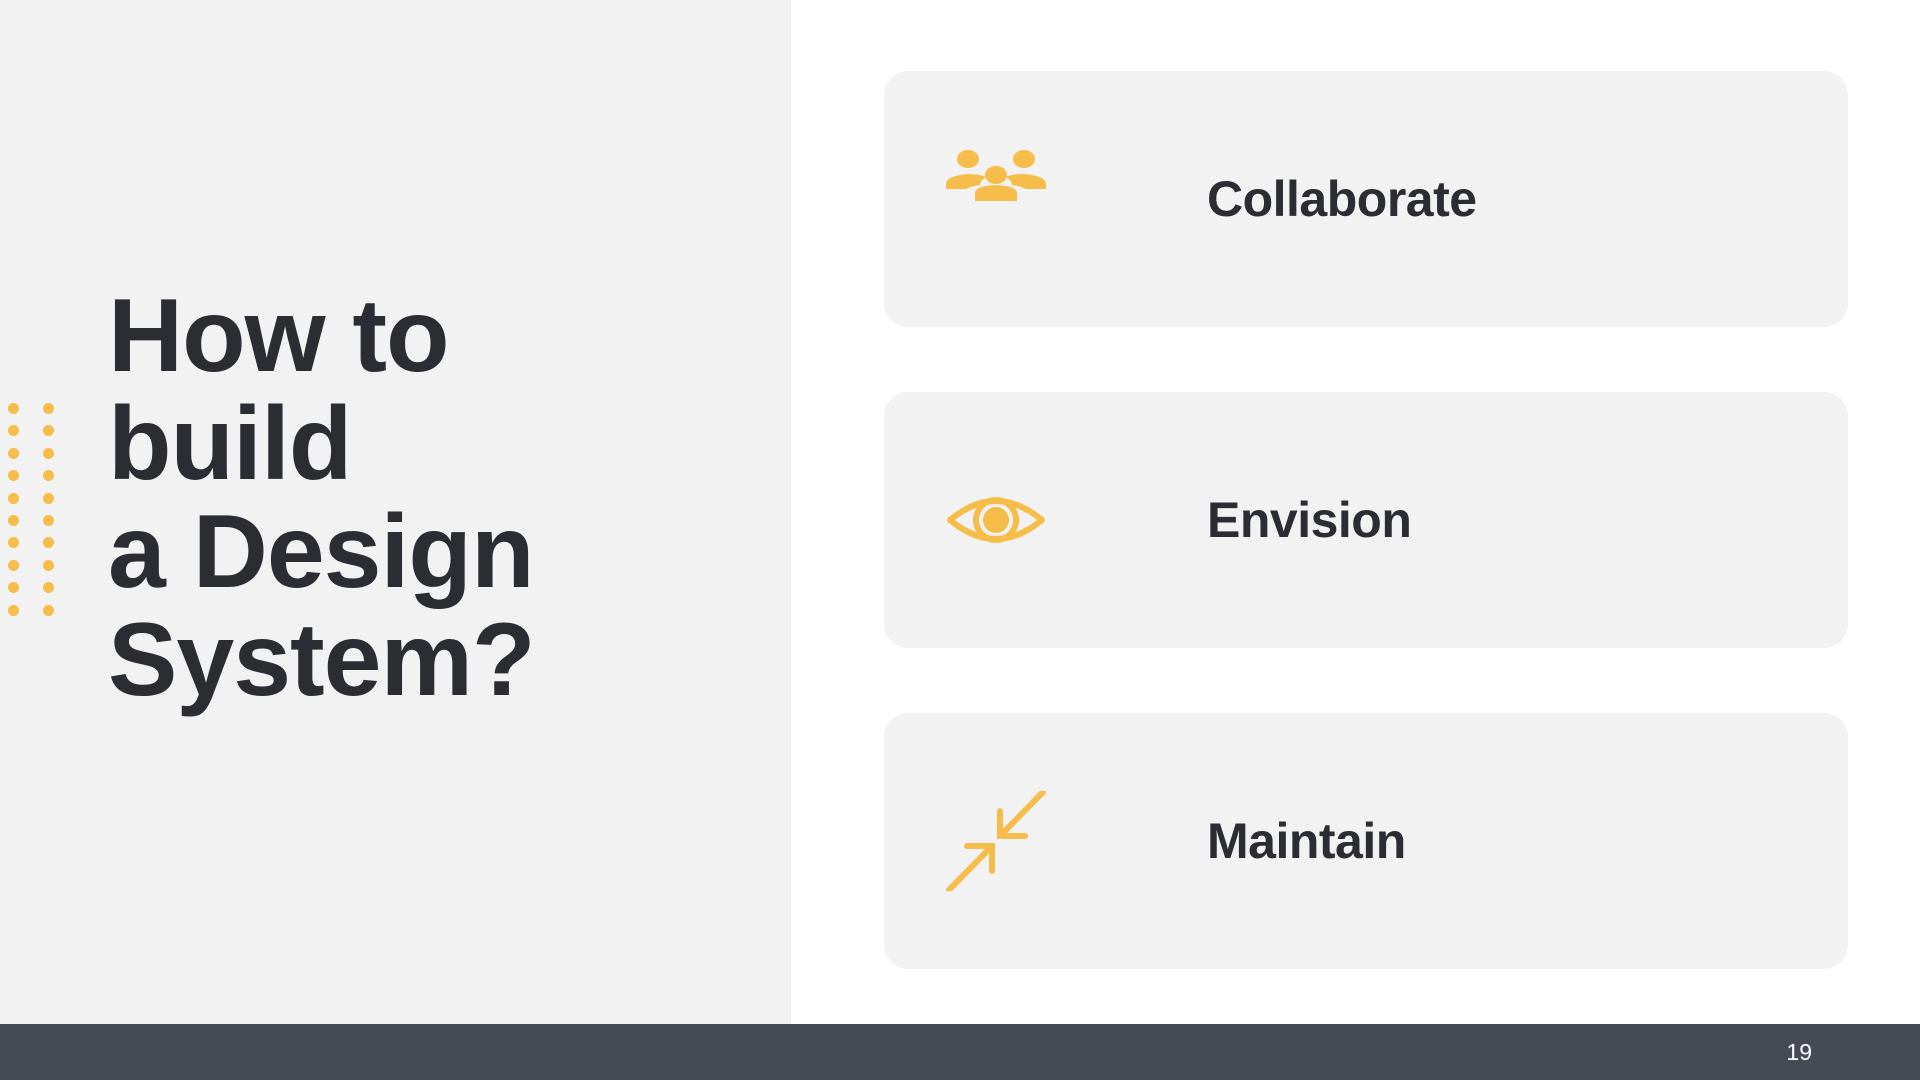 This screenshot has height=1080, width=1920. What do you see at coordinates (1309, 520) in the screenshot?
I see `card-label: Envision` at bounding box center [1309, 520].